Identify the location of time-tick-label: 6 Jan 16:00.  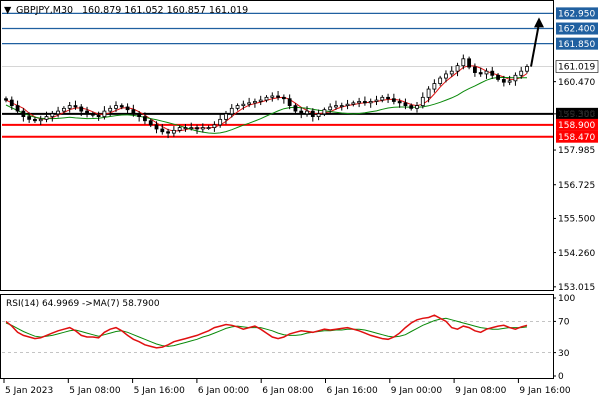
(353, 391).